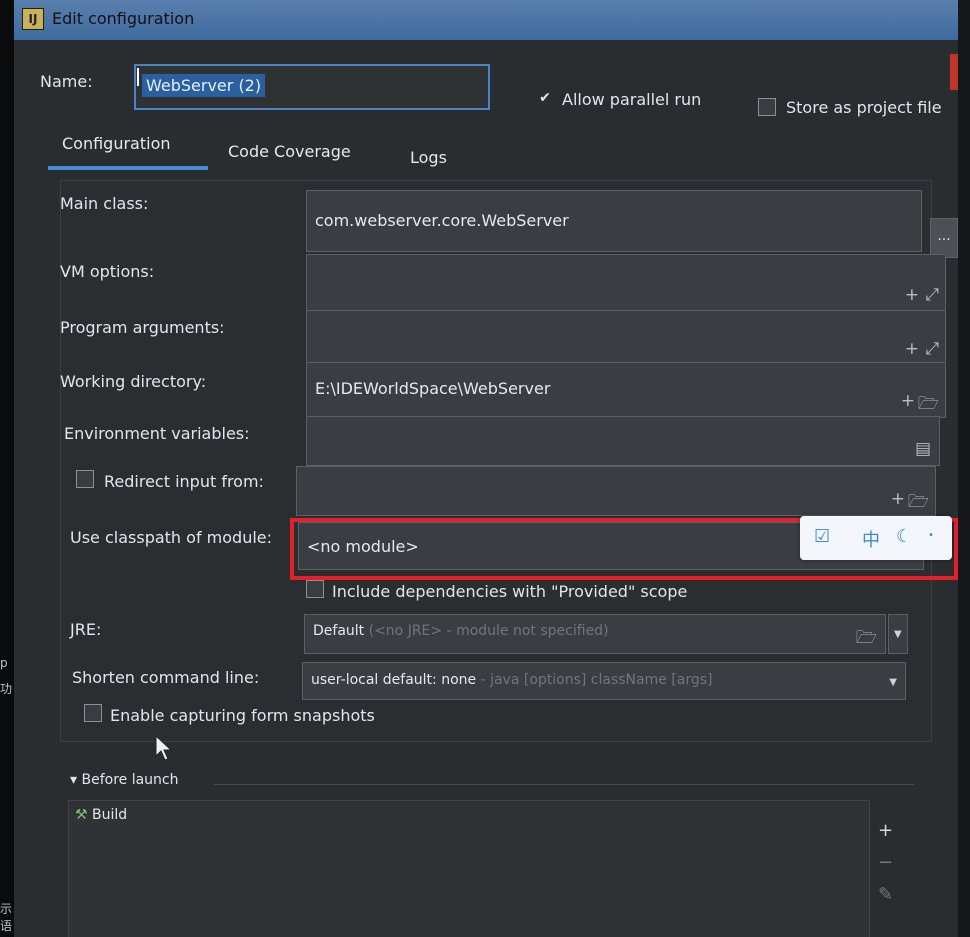 This screenshot has width=970, height=937. What do you see at coordinates (6, 689) in the screenshot?
I see `background-text: 功` at bounding box center [6, 689].